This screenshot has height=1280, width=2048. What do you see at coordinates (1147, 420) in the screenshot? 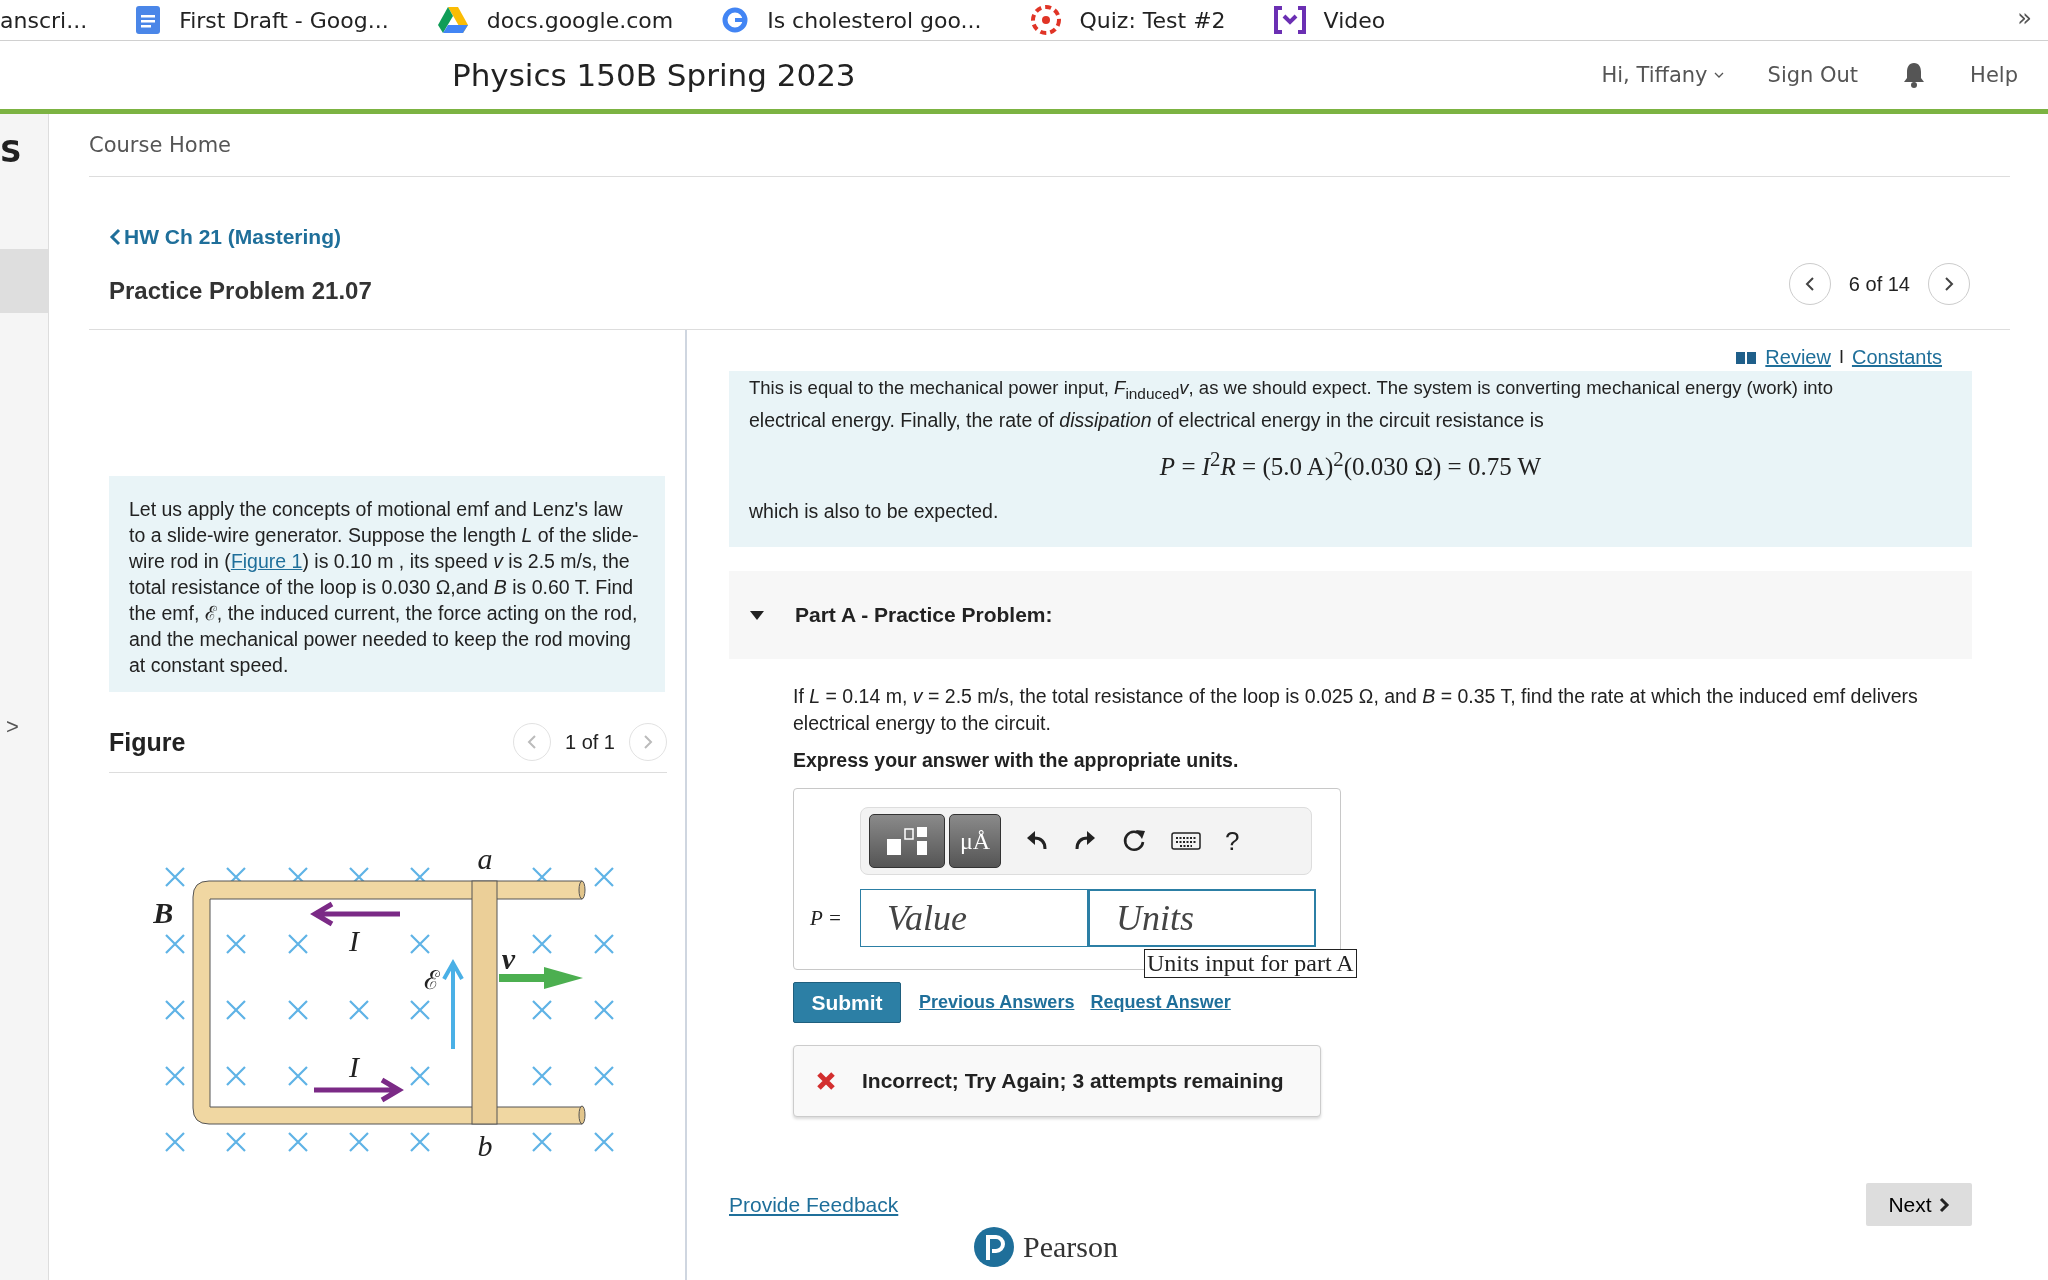
I see `explanation-text: electrical energy. Finally, the rate of dissipation of electrical energy in the circuit resistance is` at bounding box center [1147, 420].